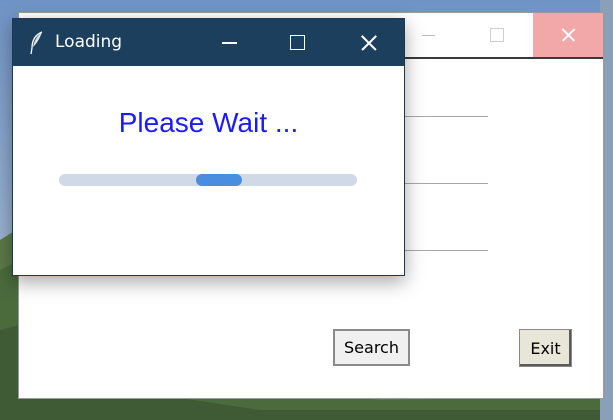  I want to click on dialog-title: Loading, so click(89, 42).